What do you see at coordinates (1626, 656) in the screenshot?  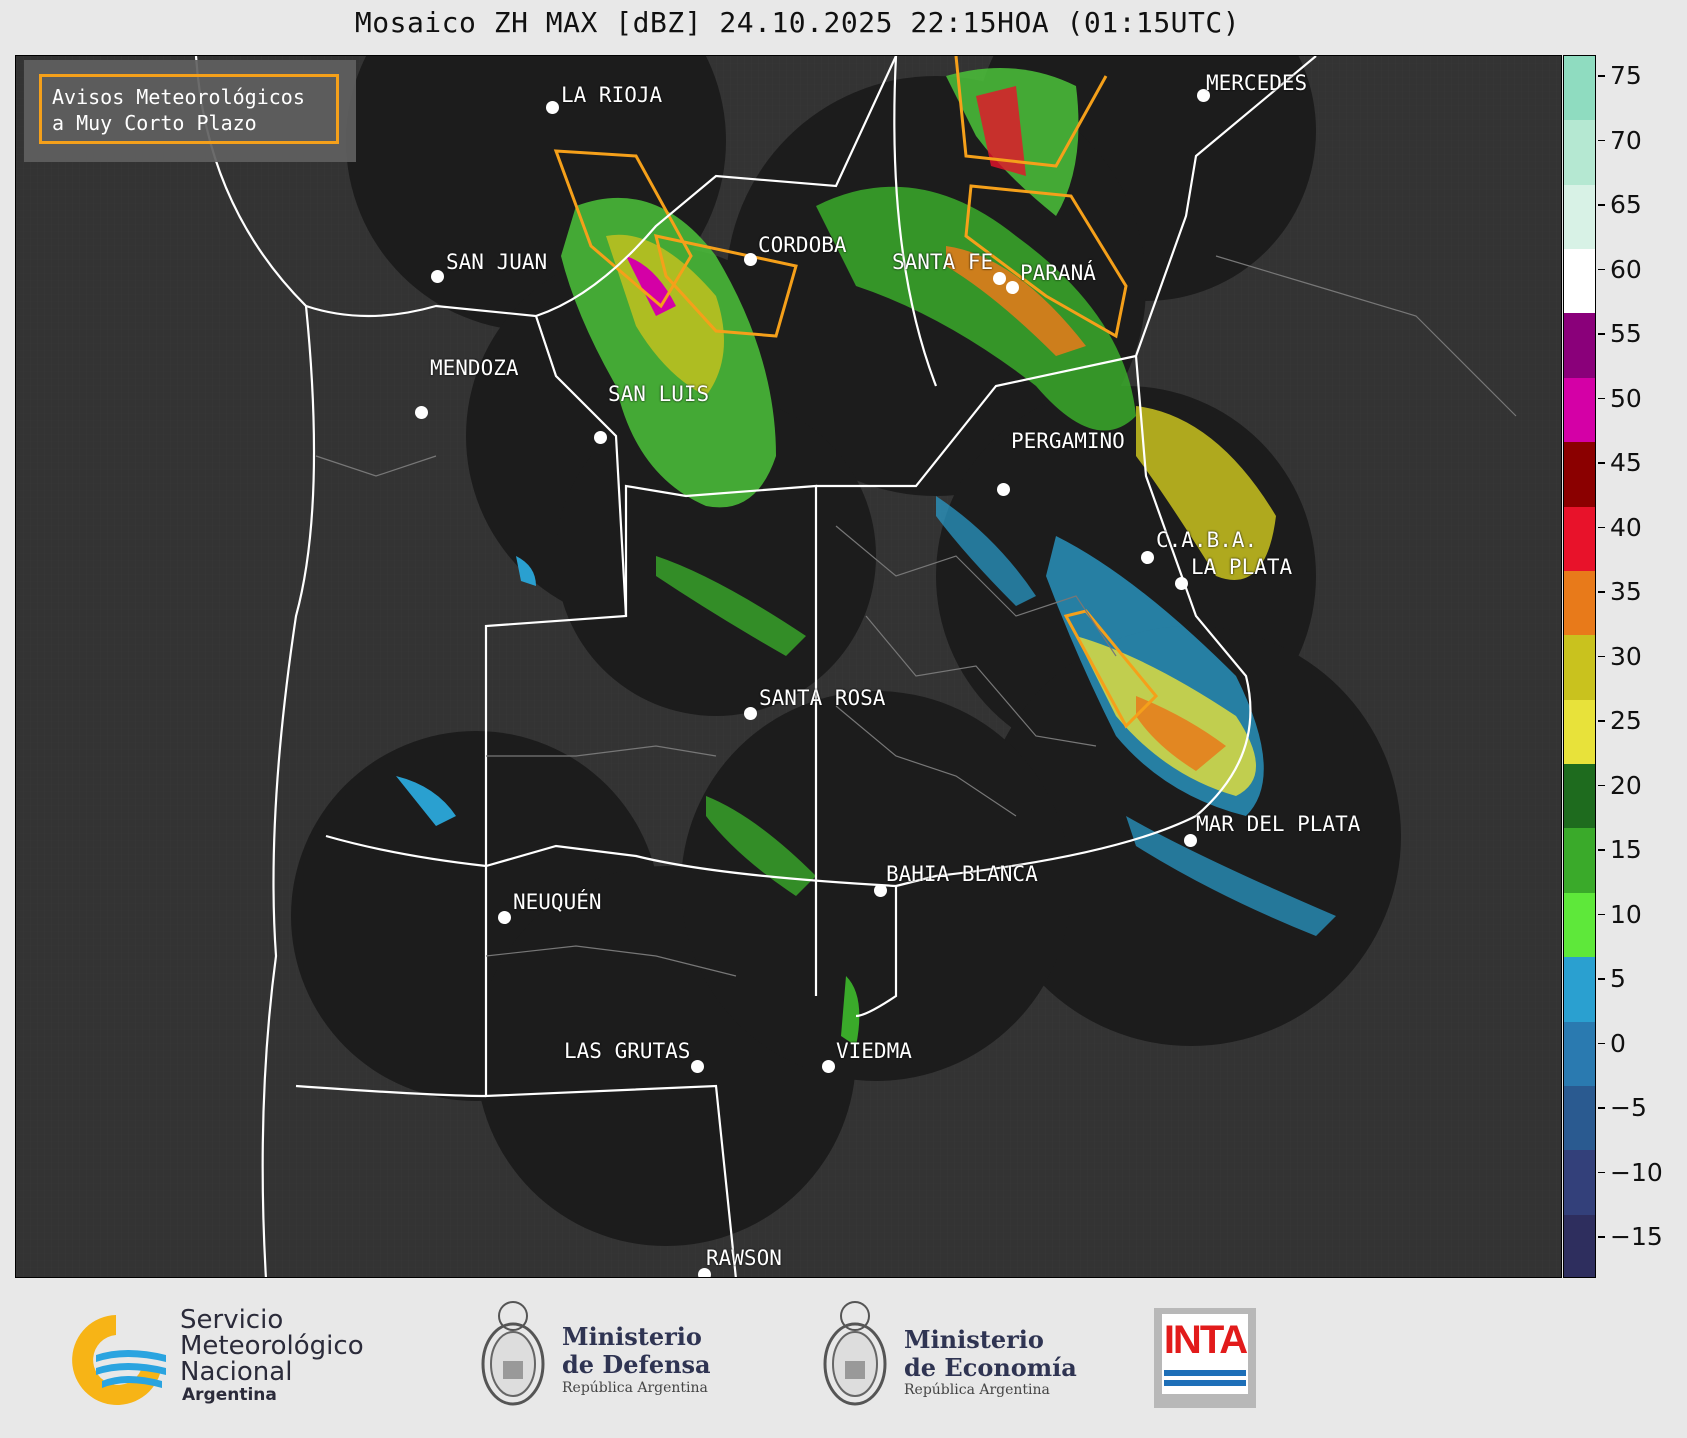 I see `colorbar-tick-label: 30` at bounding box center [1626, 656].